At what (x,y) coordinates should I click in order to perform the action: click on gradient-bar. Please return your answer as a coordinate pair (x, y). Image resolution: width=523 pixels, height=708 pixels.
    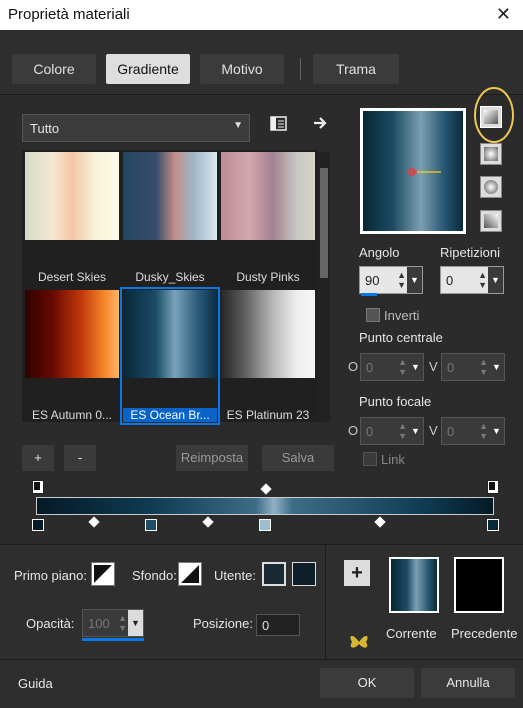
    Looking at the image, I should click on (265, 506).